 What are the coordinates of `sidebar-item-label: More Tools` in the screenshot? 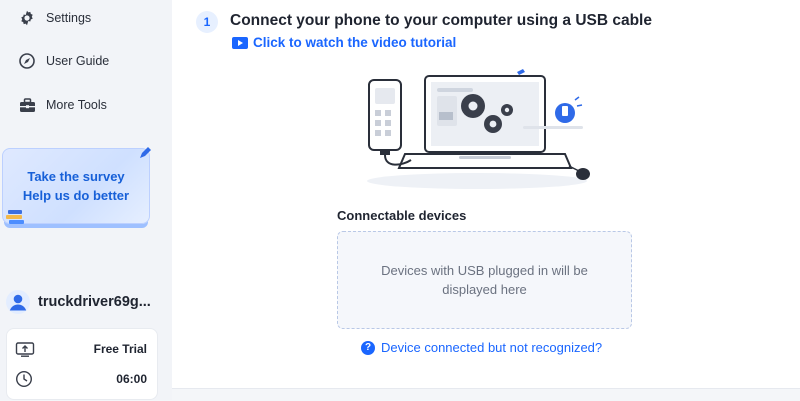 It's located at (76, 105).